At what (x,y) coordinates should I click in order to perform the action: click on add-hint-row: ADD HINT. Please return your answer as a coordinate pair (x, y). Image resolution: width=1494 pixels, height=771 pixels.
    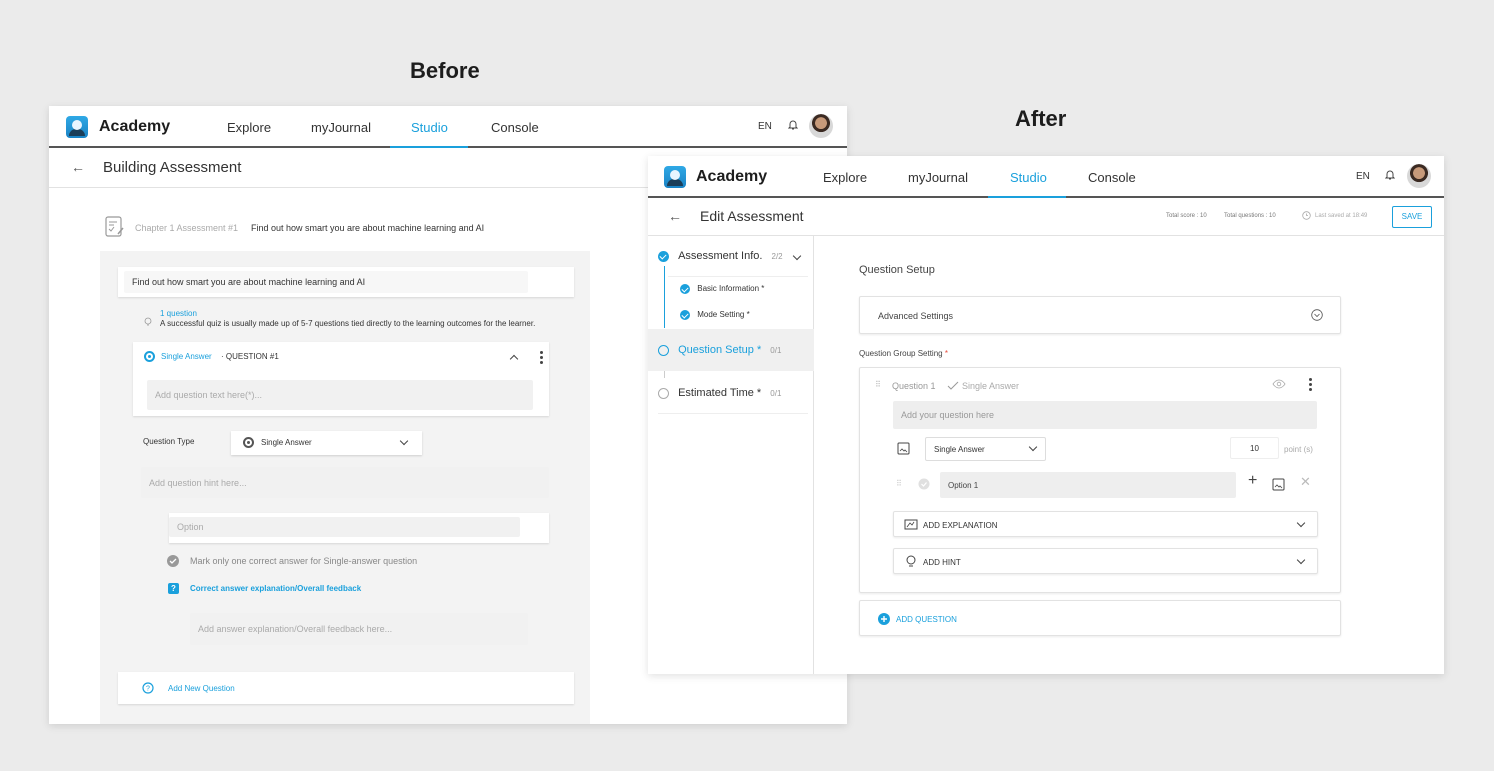
    Looking at the image, I should click on (1105, 561).